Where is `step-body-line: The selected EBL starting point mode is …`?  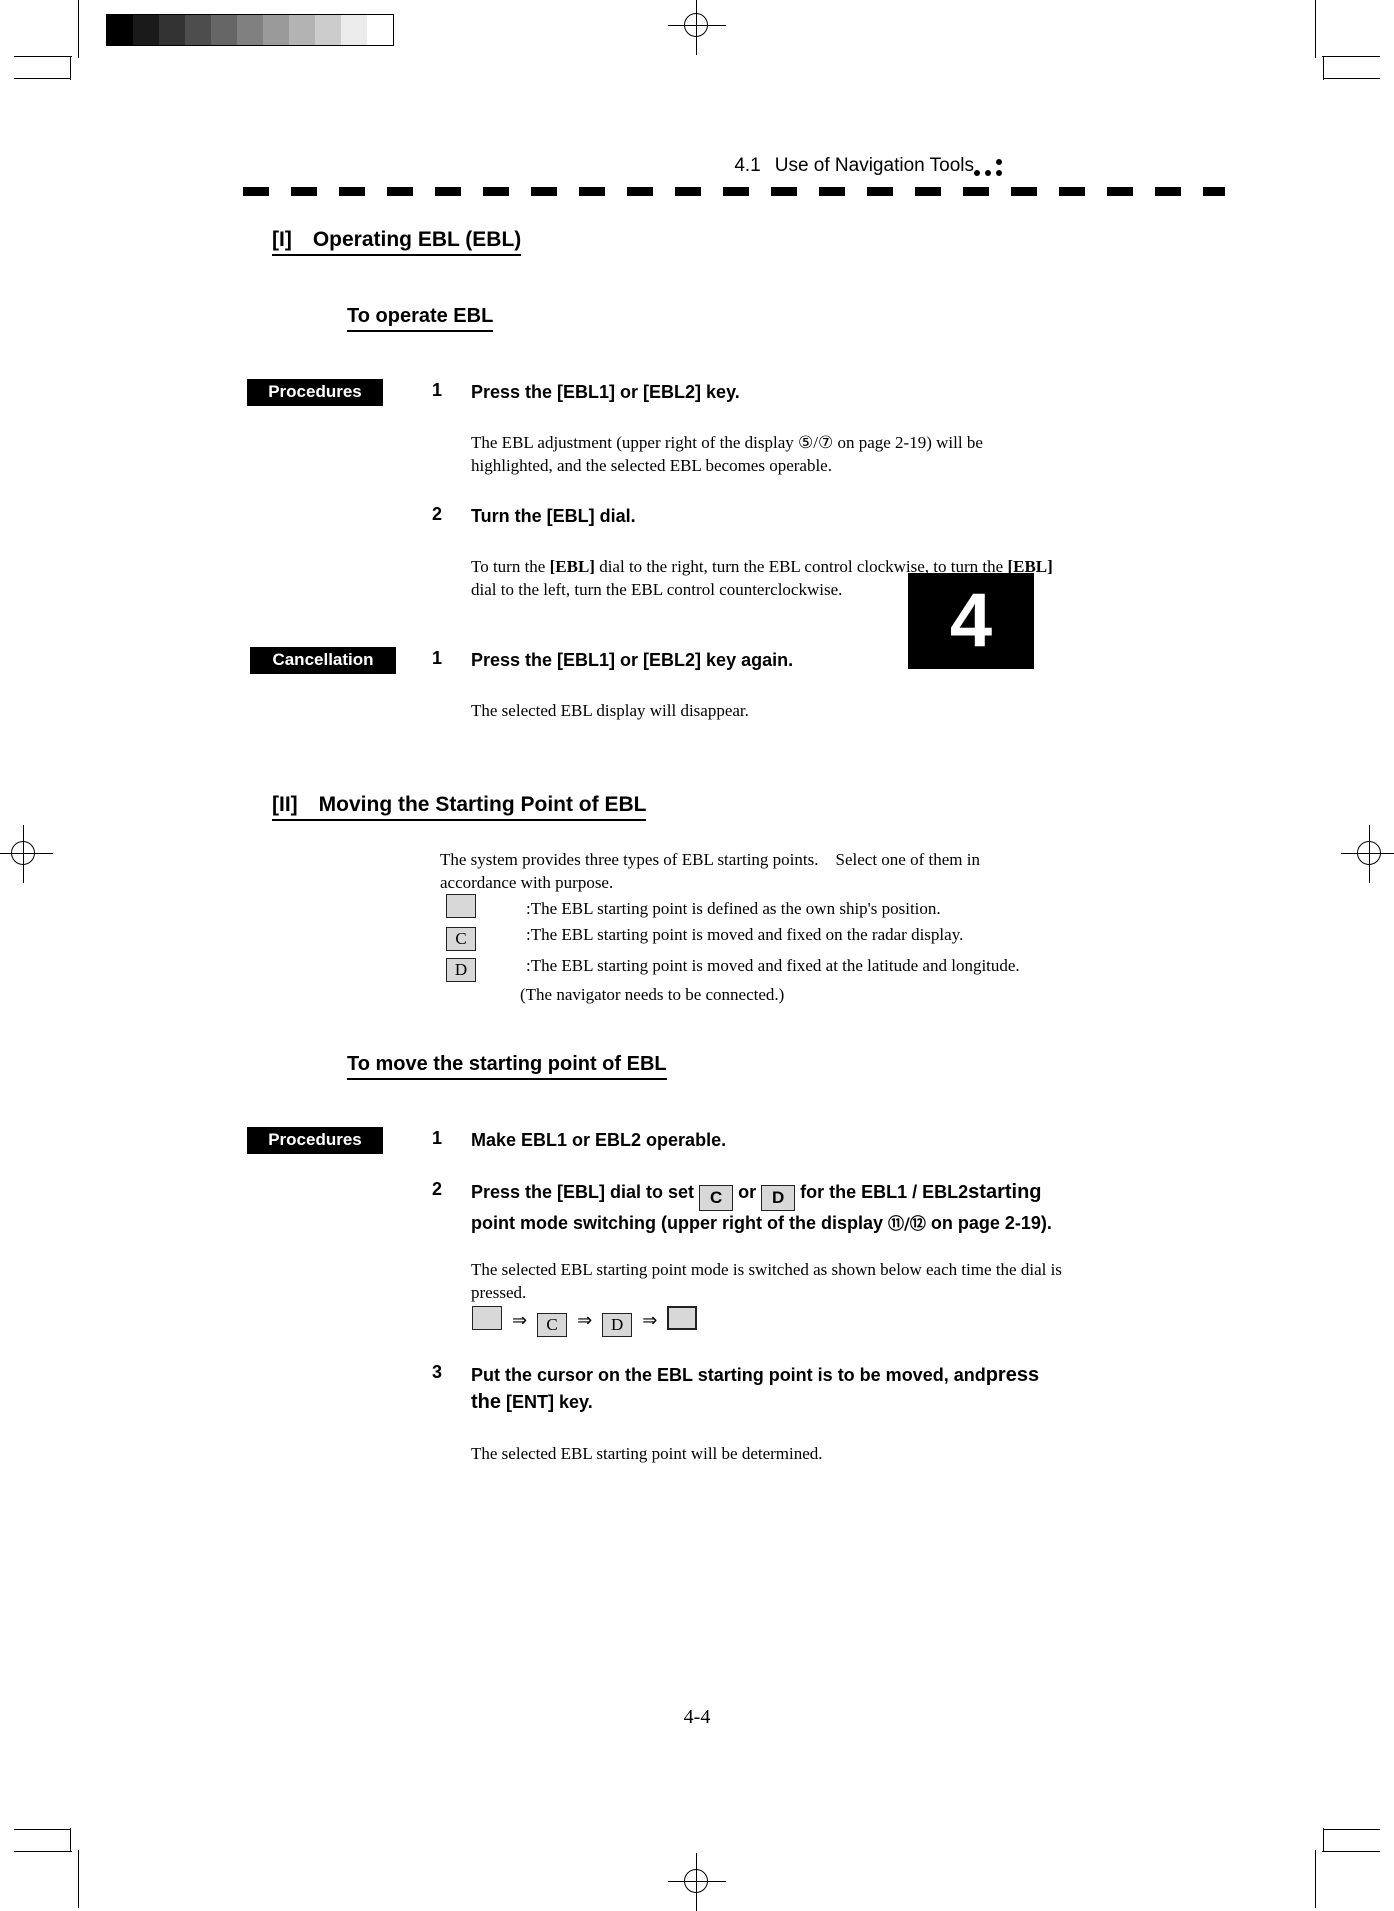 step-body-line: The selected EBL starting point mode is … is located at coordinates (766, 1269).